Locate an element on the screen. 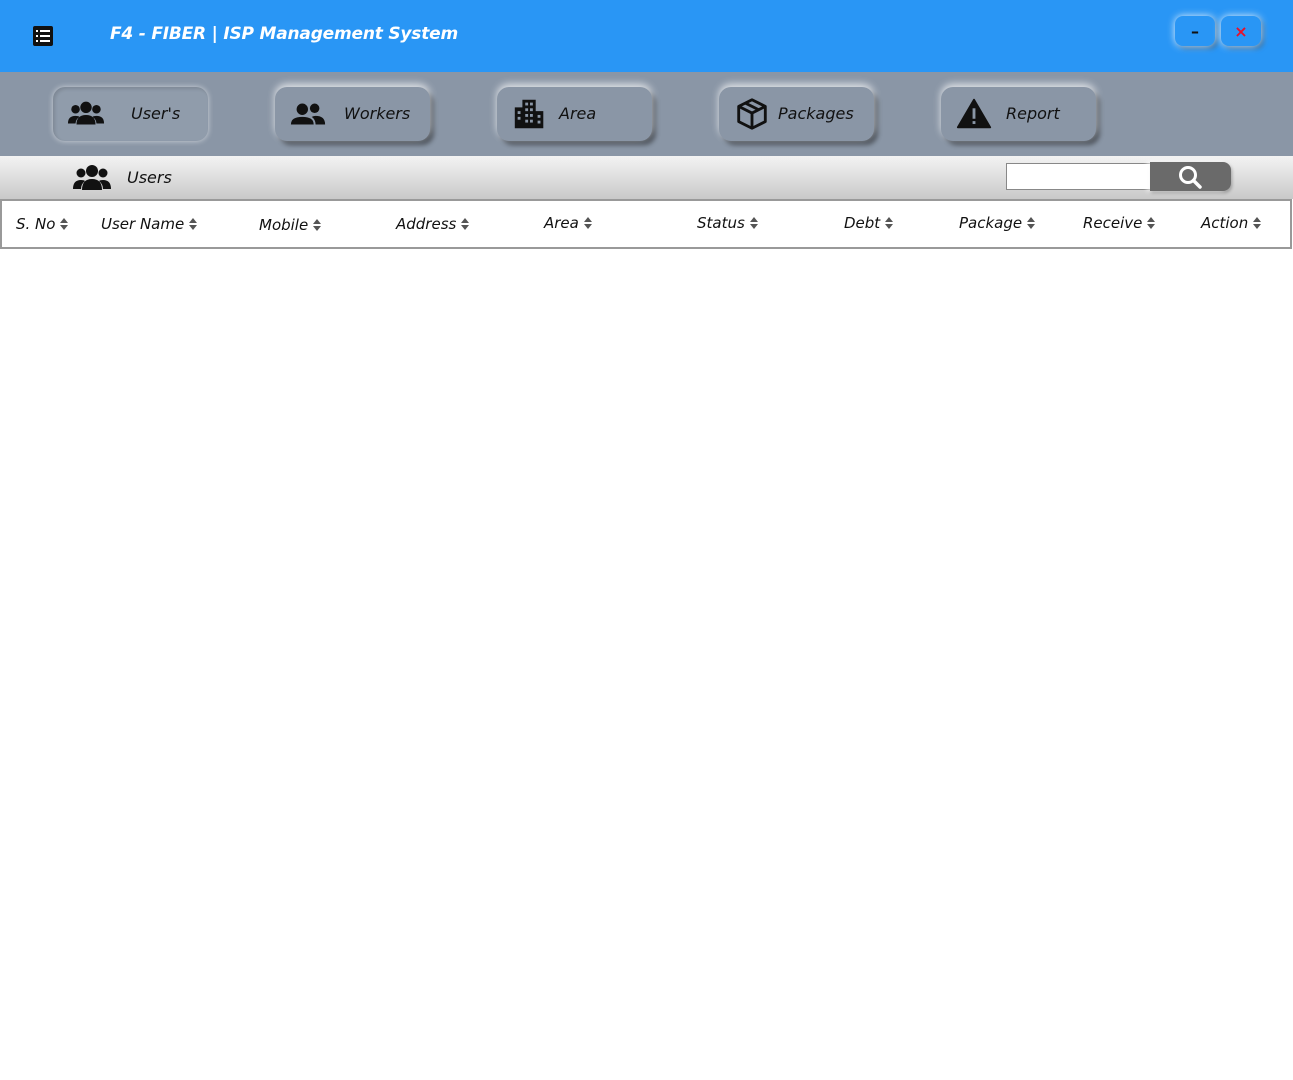 Image resolution: width=1293 pixels, height=1080 pixels. title-bar: F4 - FIBER | ISP Management System – × is located at coordinates (646, 36).